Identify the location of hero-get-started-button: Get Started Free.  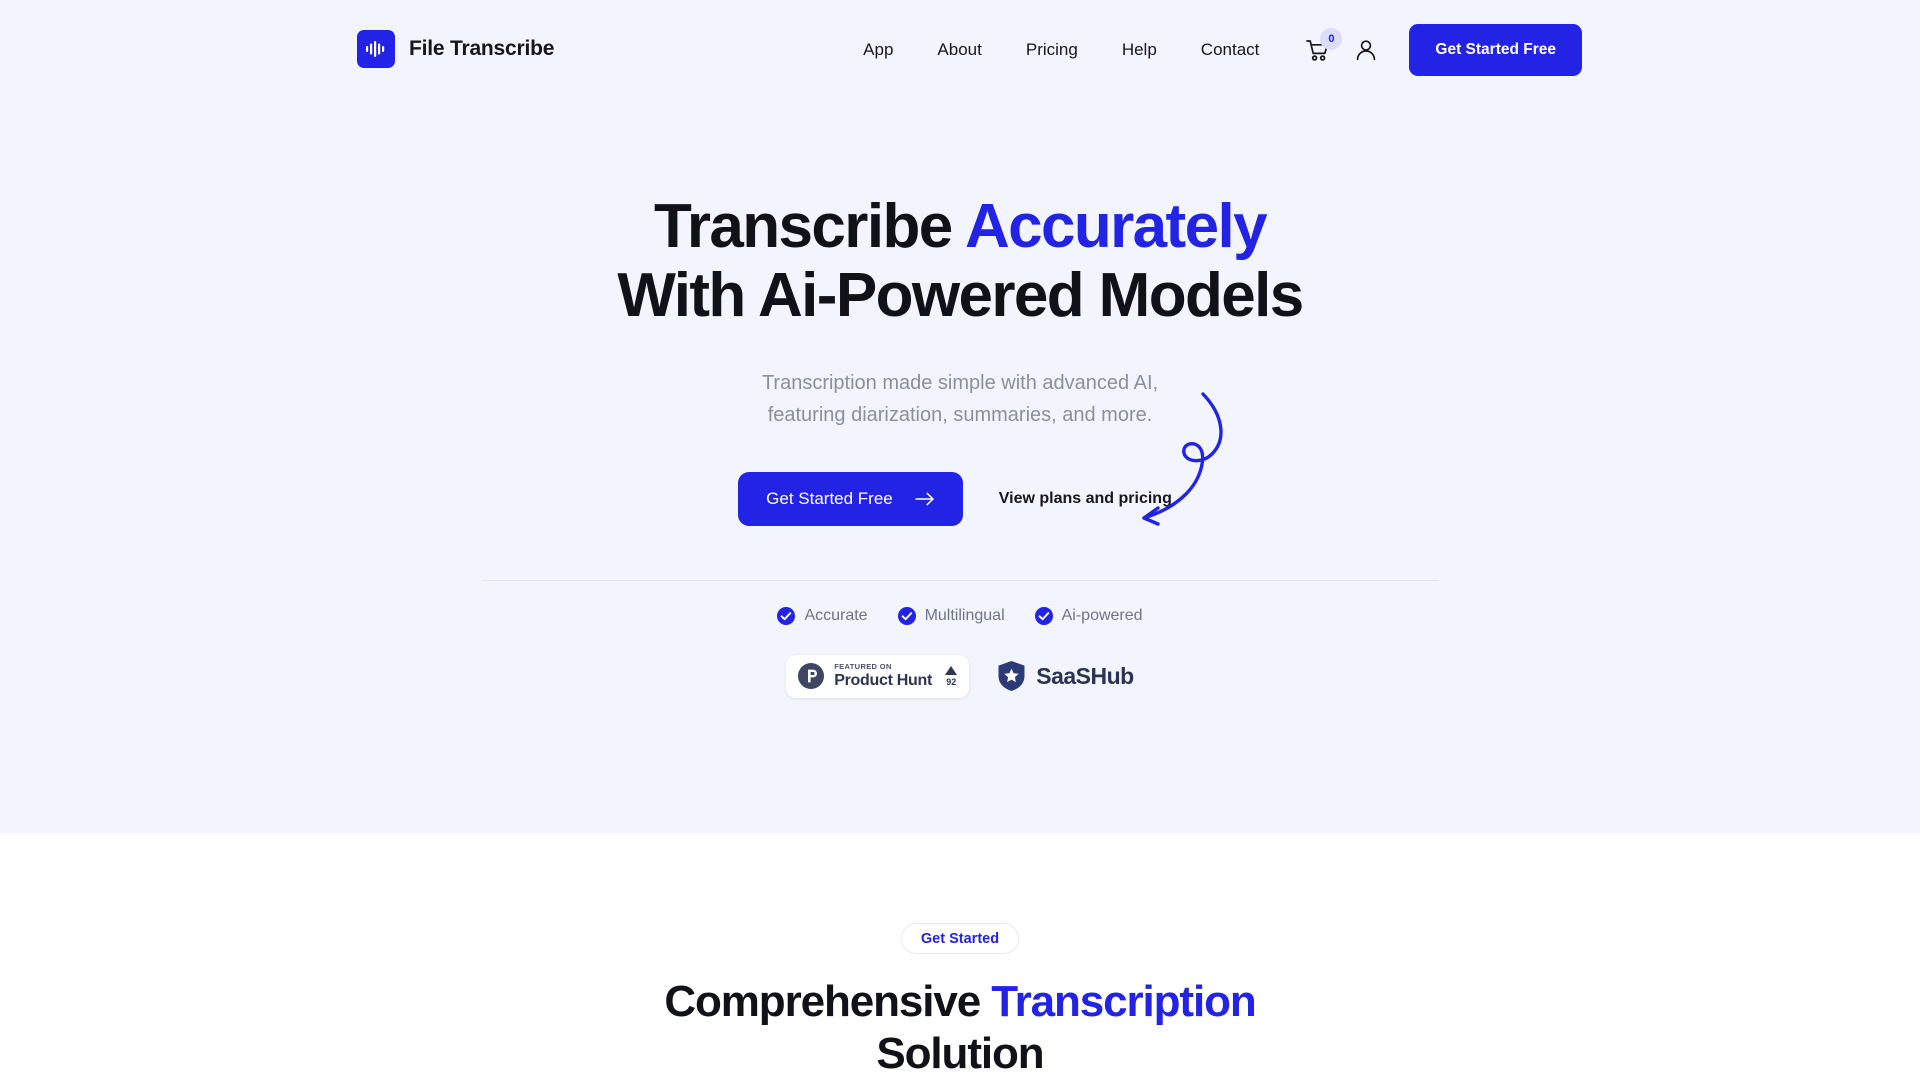
(850, 498).